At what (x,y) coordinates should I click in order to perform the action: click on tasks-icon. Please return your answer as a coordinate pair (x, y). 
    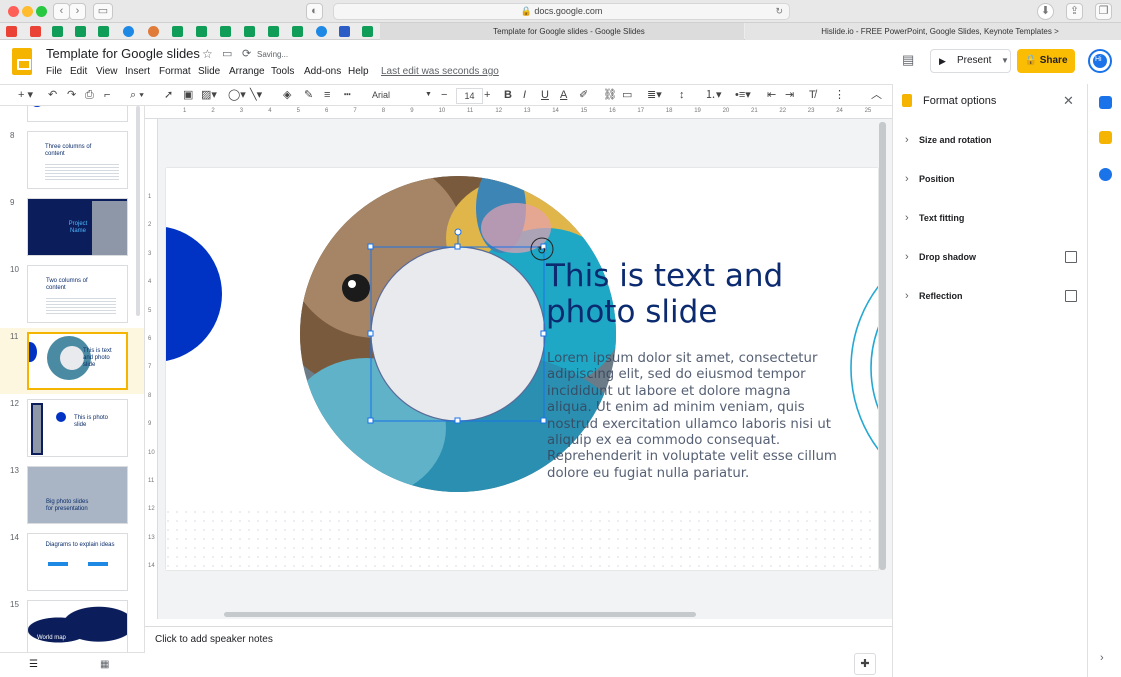
    Looking at the image, I should click on (1105, 174).